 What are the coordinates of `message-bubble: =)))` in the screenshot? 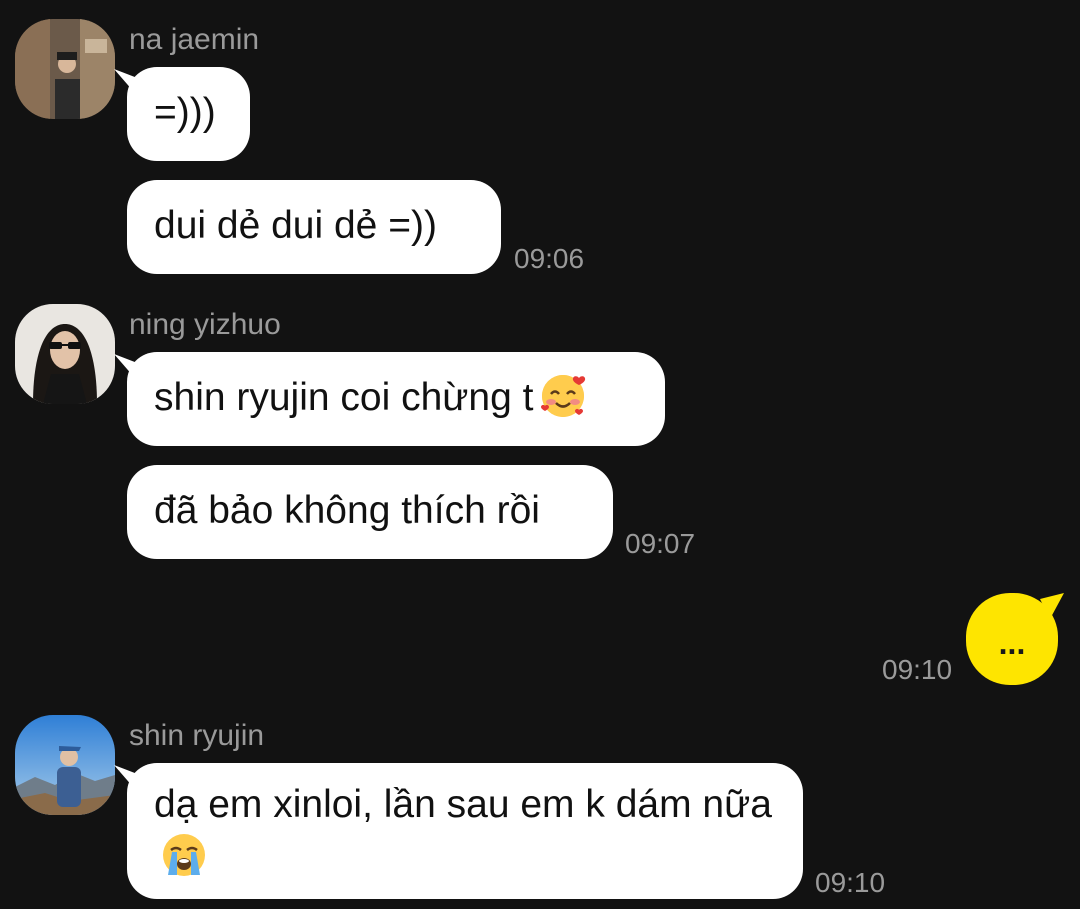 It's located at (188, 114).